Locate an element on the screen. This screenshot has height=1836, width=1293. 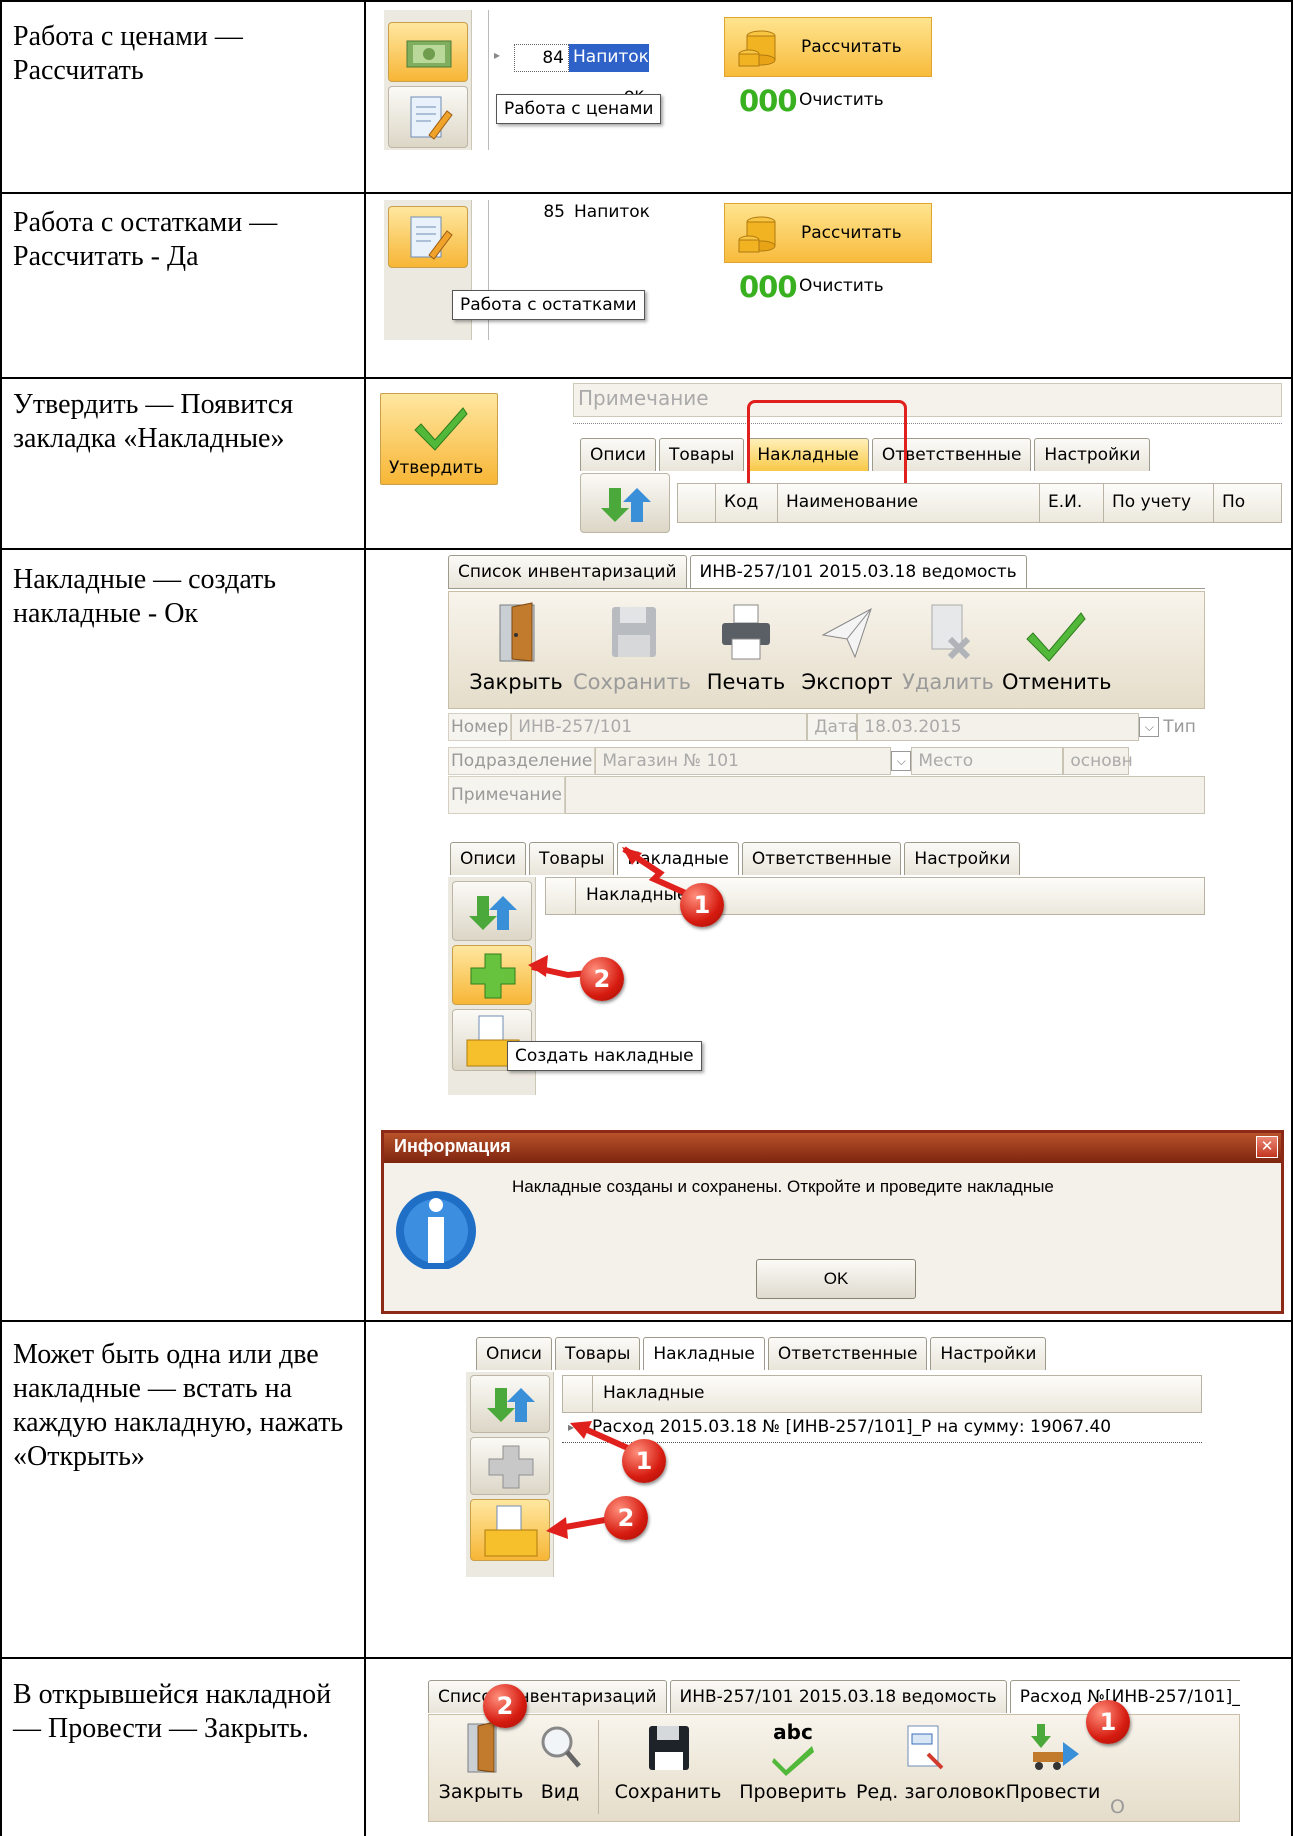
step-1-badge: 1 is located at coordinates (1108, 1722).